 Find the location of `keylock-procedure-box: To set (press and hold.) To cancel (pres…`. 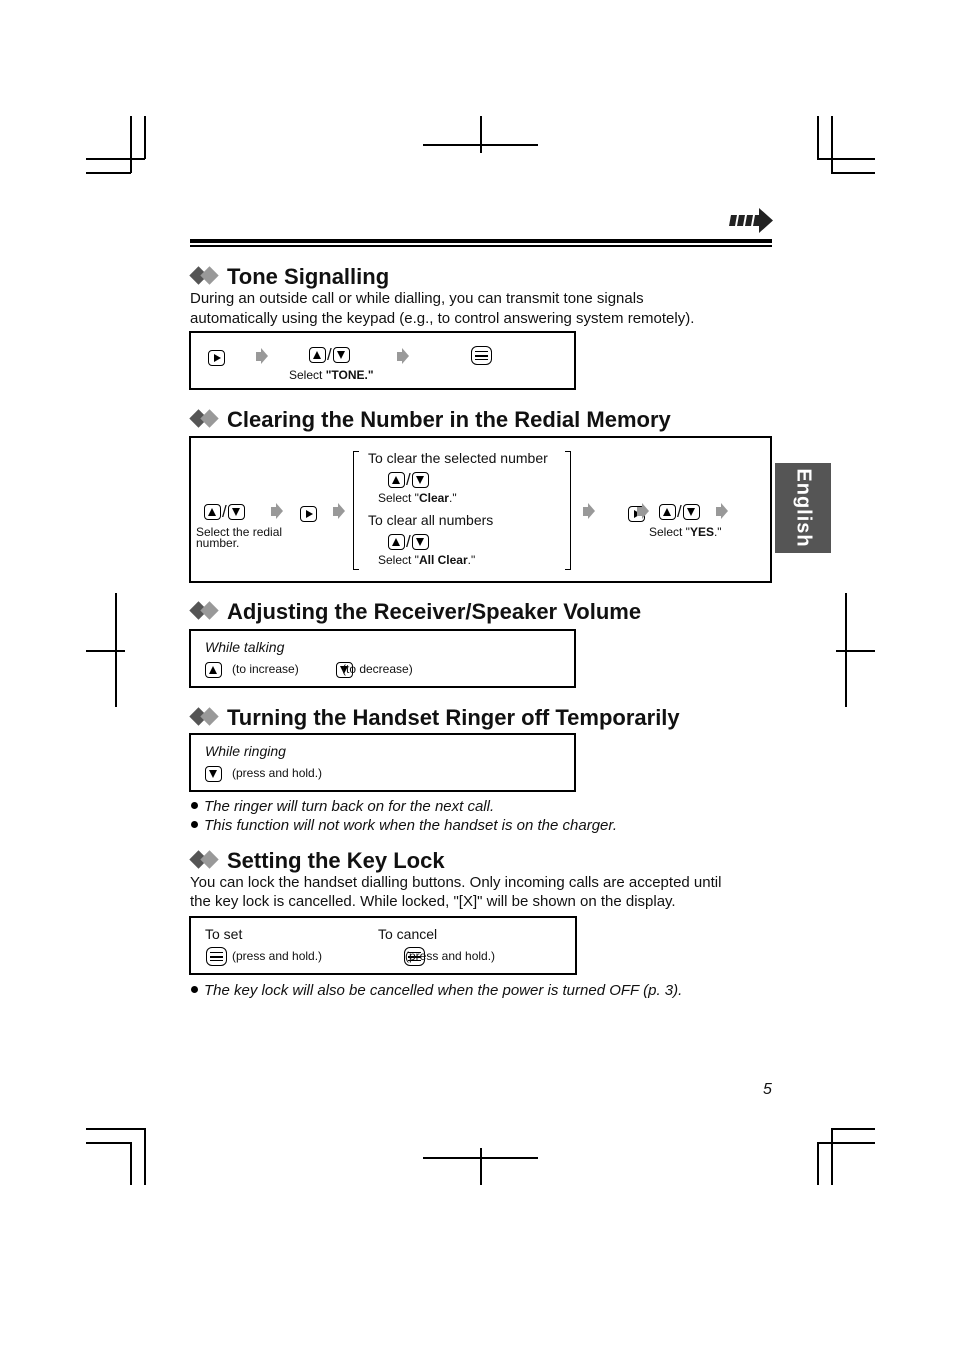

keylock-procedure-box: To set (press and hold.) To cancel (pres… is located at coordinates (383, 945).